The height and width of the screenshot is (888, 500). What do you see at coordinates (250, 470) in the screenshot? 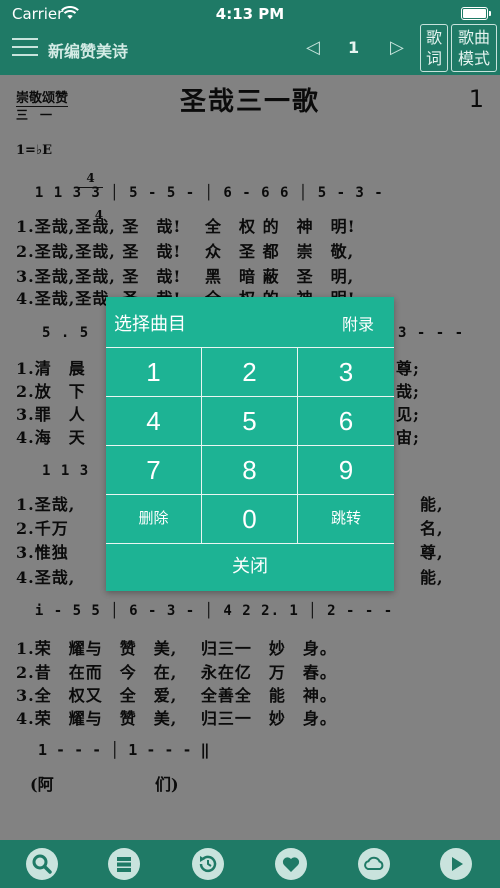
I see `key-8-button: 8` at bounding box center [250, 470].